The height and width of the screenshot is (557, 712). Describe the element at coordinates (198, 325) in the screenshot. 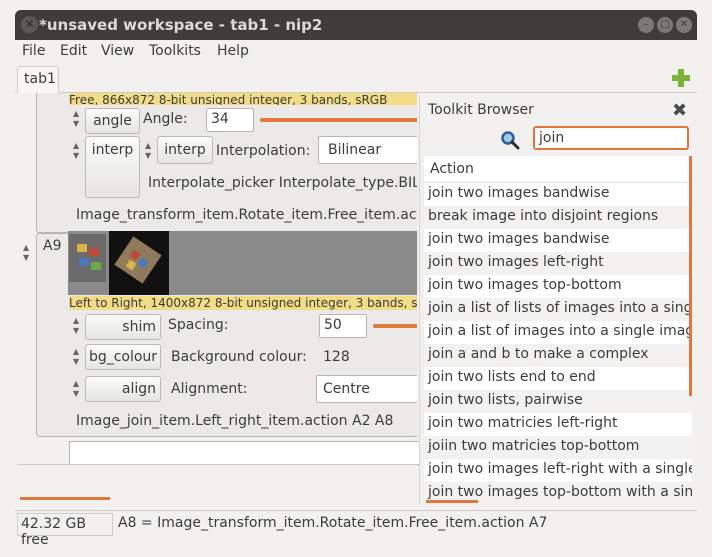

I see `spacing-label: Spacing:` at that location.